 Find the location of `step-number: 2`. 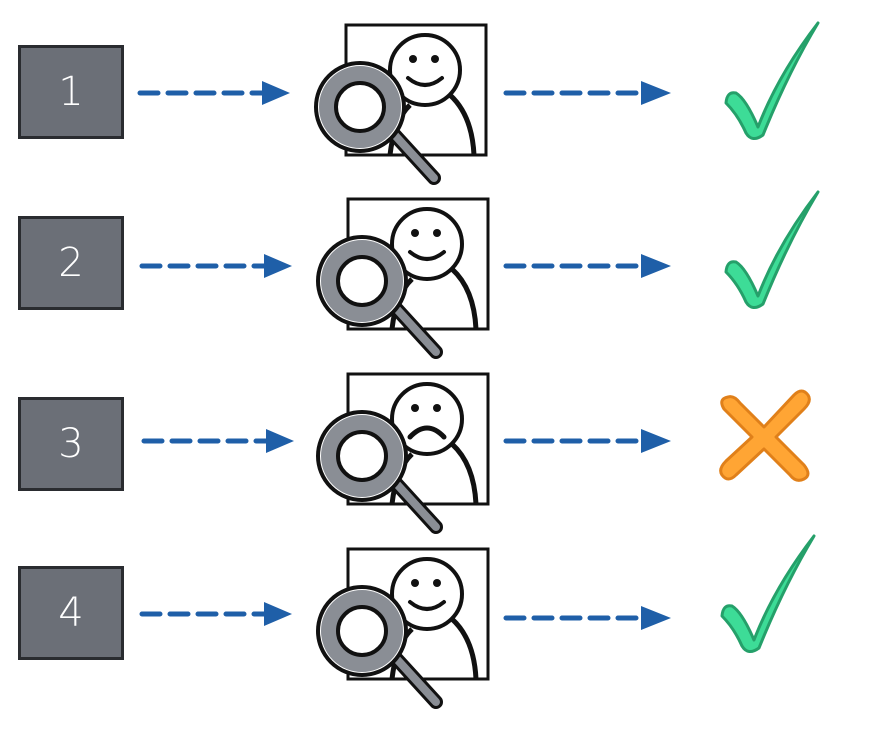

step-number: 2 is located at coordinates (71, 263).